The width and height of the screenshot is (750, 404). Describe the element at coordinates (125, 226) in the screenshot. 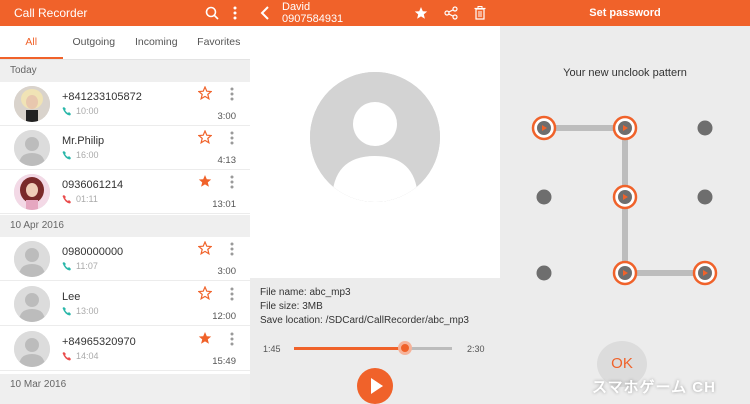

I see `section-header-date: 10 Apr 2016` at that location.